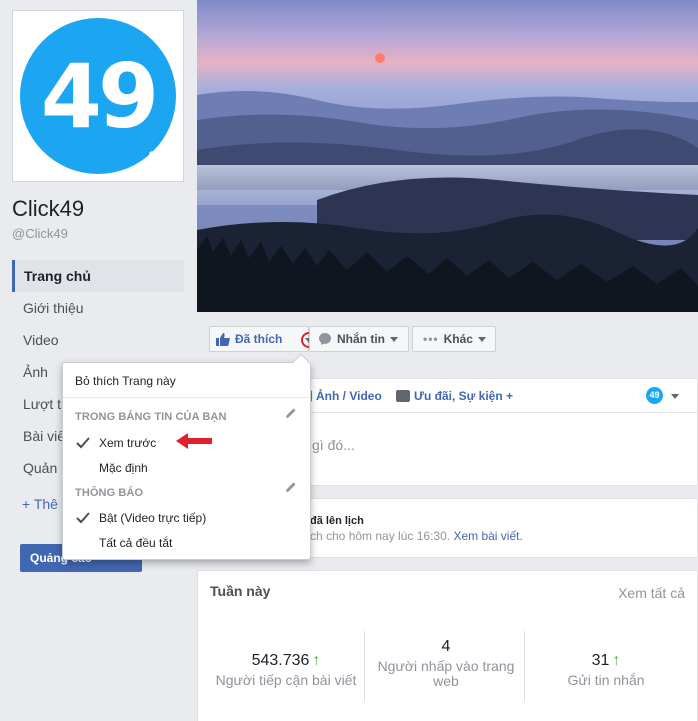 This screenshot has height=721, width=698. What do you see at coordinates (403, 396) in the screenshot?
I see `calendar-icon` at bounding box center [403, 396].